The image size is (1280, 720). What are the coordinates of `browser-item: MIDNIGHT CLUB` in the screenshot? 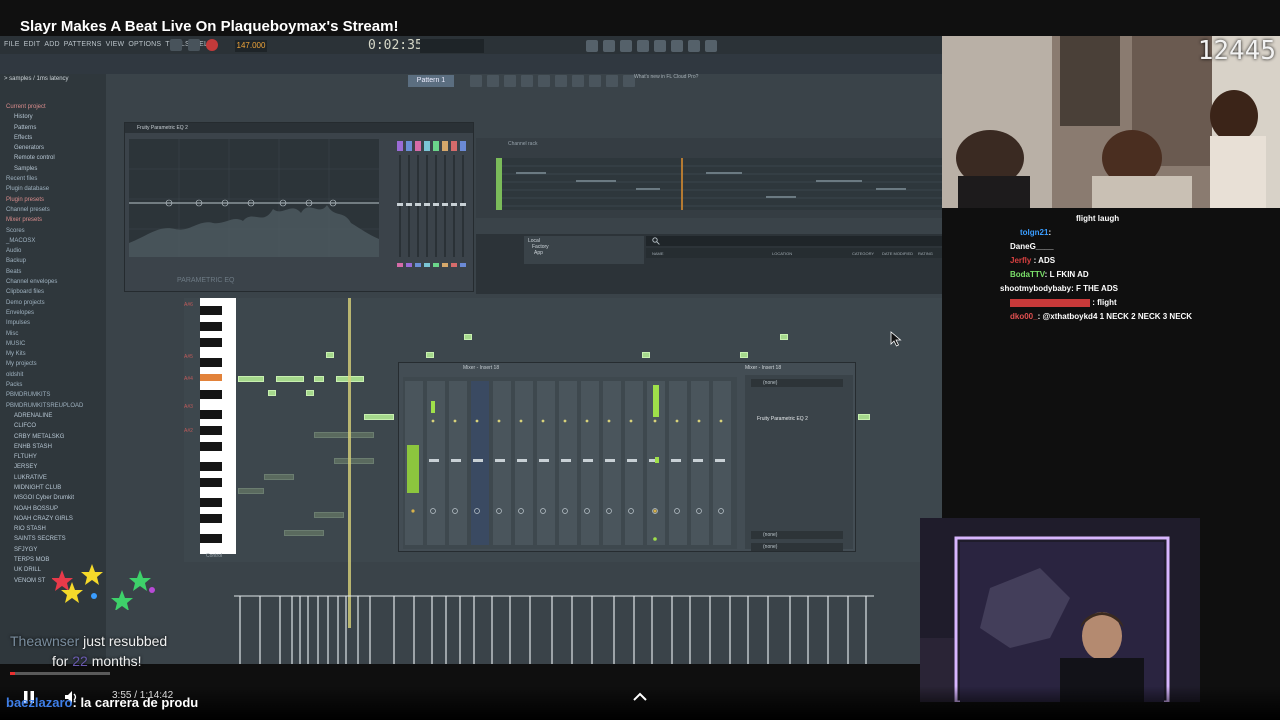 It's located at (44, 488).